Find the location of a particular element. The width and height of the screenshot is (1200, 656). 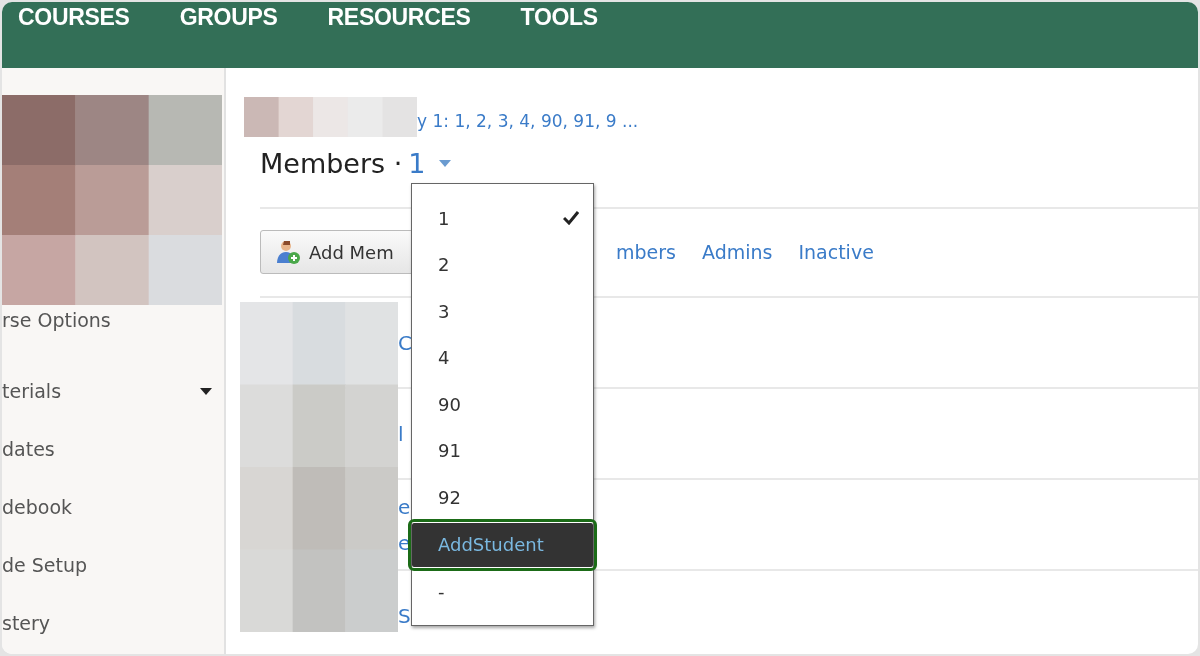

menu-item: 90 is located at coordinates (502, 404).